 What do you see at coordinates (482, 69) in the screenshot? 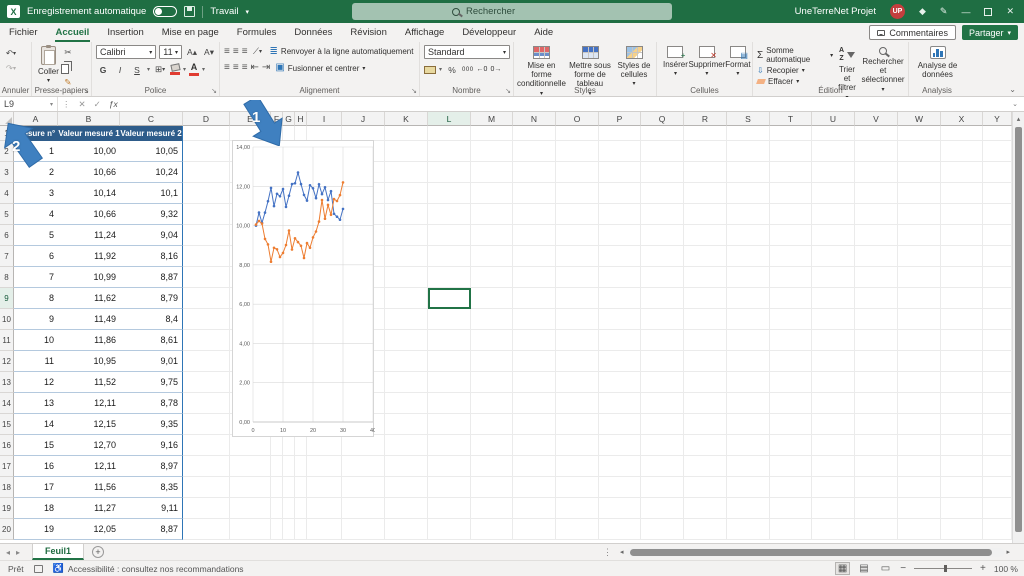
I see `increase-decimal-button: ←0` at bounding box center [482, 69].